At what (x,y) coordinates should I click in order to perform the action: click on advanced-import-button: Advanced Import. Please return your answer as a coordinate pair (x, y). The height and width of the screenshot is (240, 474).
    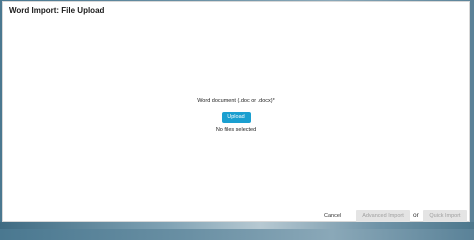
    Looking at the image, I should click on (383, 216).